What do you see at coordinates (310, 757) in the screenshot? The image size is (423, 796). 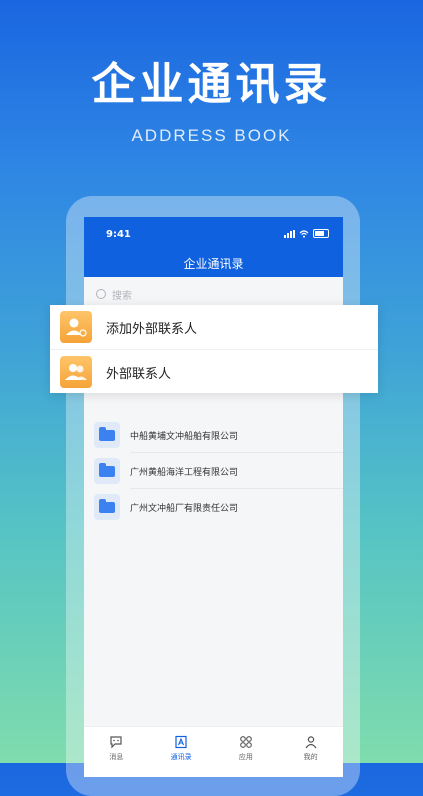 I see `tab-label: 我的` at bounding box center [310, 757].